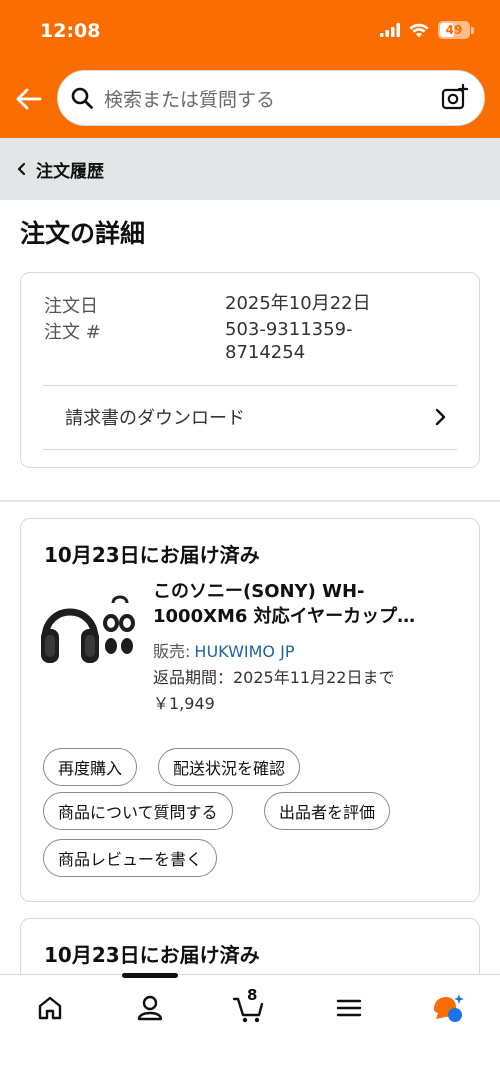 The image size is (500, 1080). What do you see at coordinates (130, 858) in the screenshot?
I see `write-review-button: 商品レビューを書く` at bounding box center [130, 858].